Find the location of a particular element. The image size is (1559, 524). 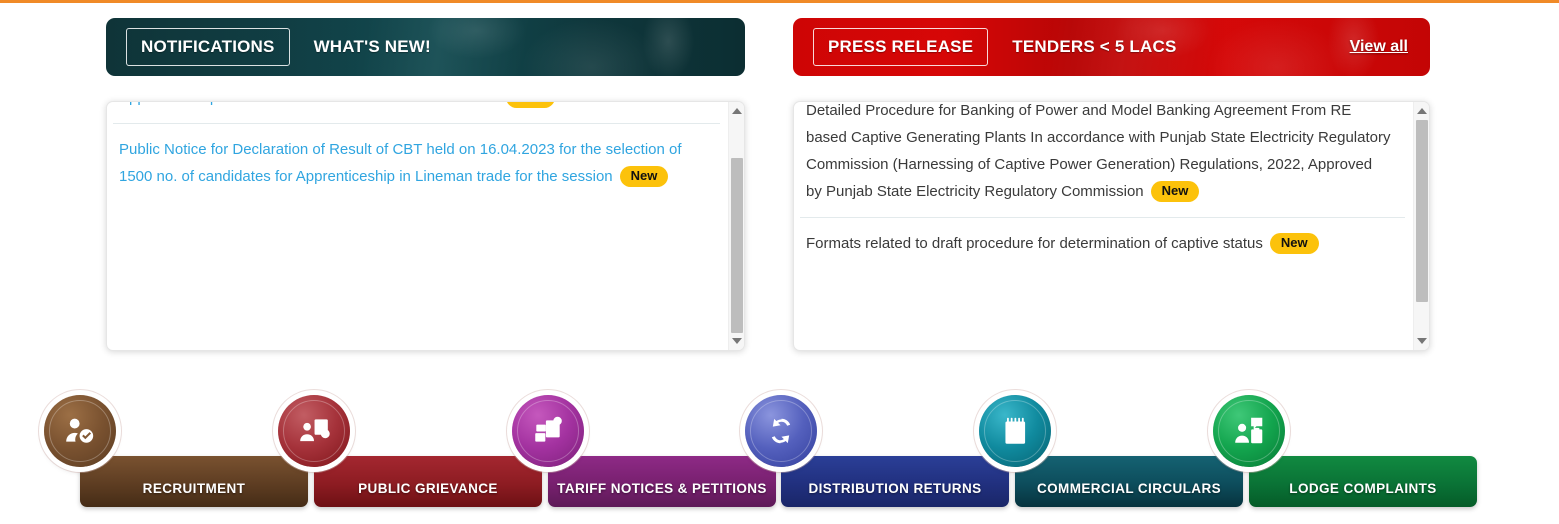

refresh-cycle-icon is located at coordinates (781, 431).